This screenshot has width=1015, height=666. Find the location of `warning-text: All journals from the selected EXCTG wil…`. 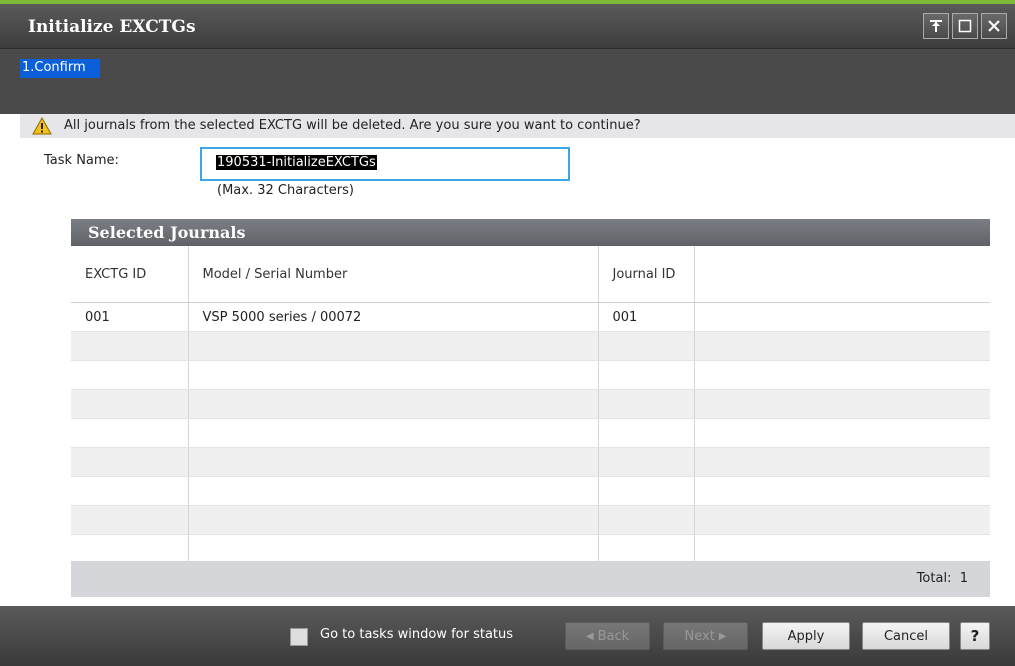

warning-text: All journals from the selected EXCTG wil… is located at coordinates (352, 125).